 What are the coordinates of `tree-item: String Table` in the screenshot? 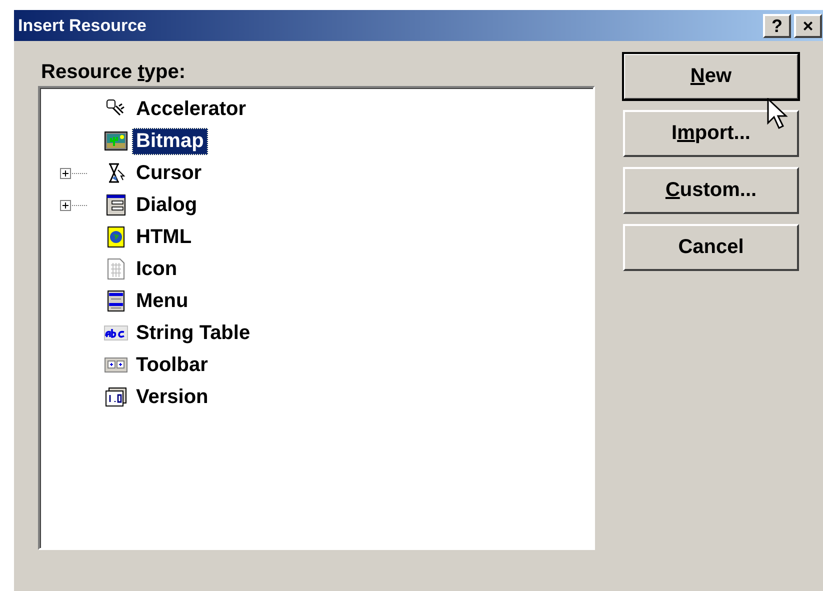 It's located at (193, 333).